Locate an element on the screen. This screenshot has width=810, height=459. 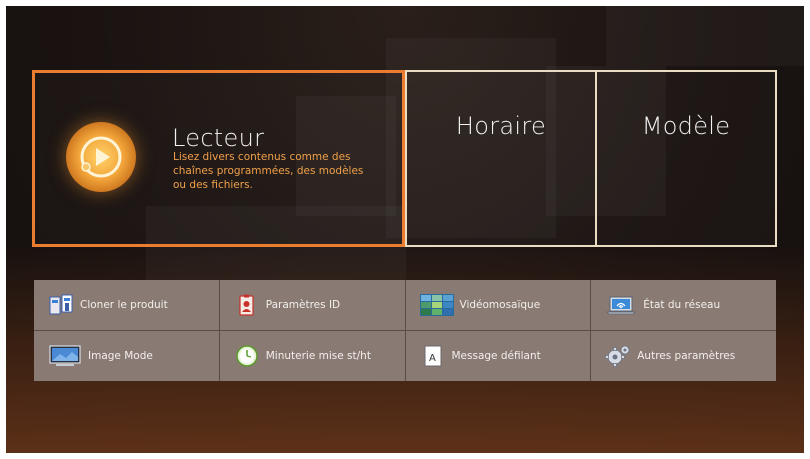
clone-icon is located at coordinates (61, 305).